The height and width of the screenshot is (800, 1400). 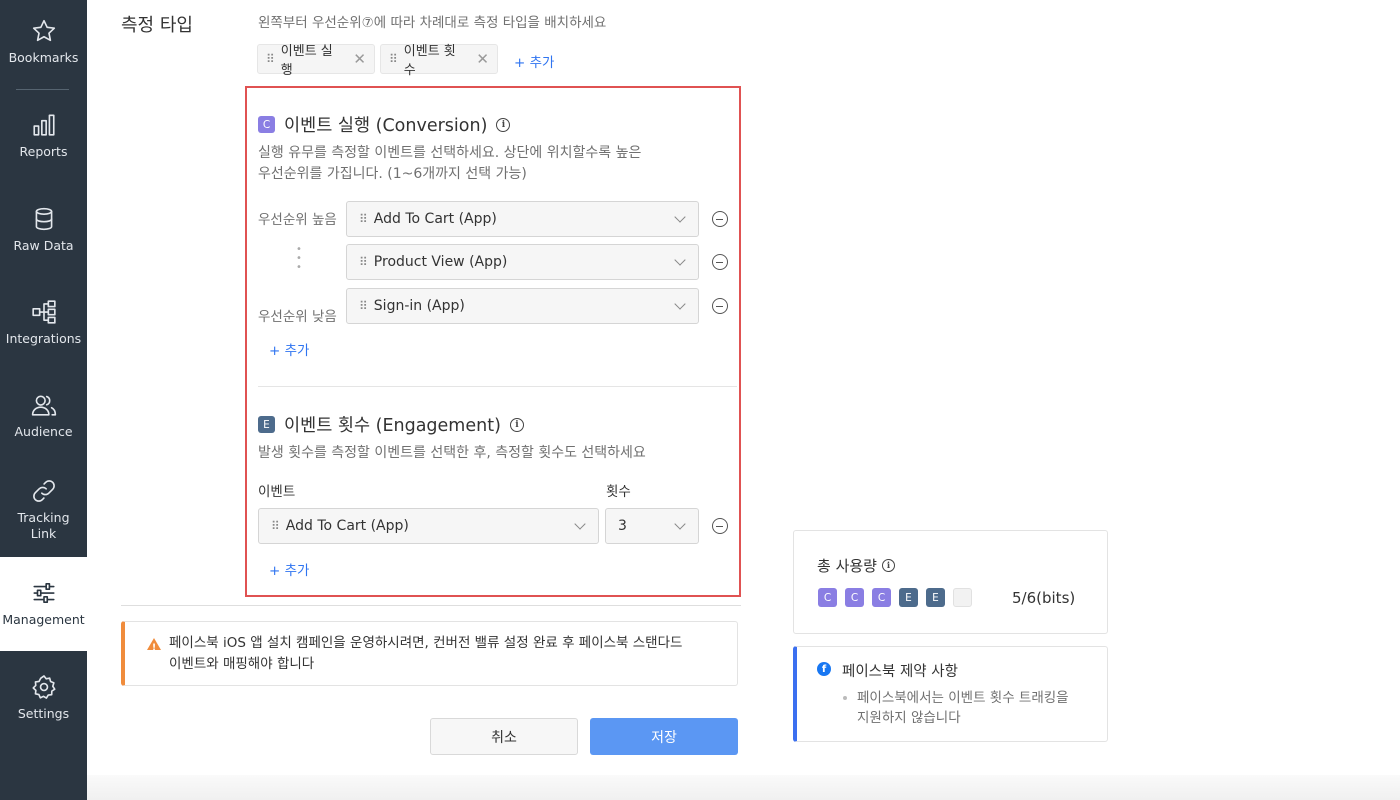 What do you see at coordinates (43, 338) in the screenshot?
I see `sidebar-item-label: Integrations` at bounding box center [43, 338].